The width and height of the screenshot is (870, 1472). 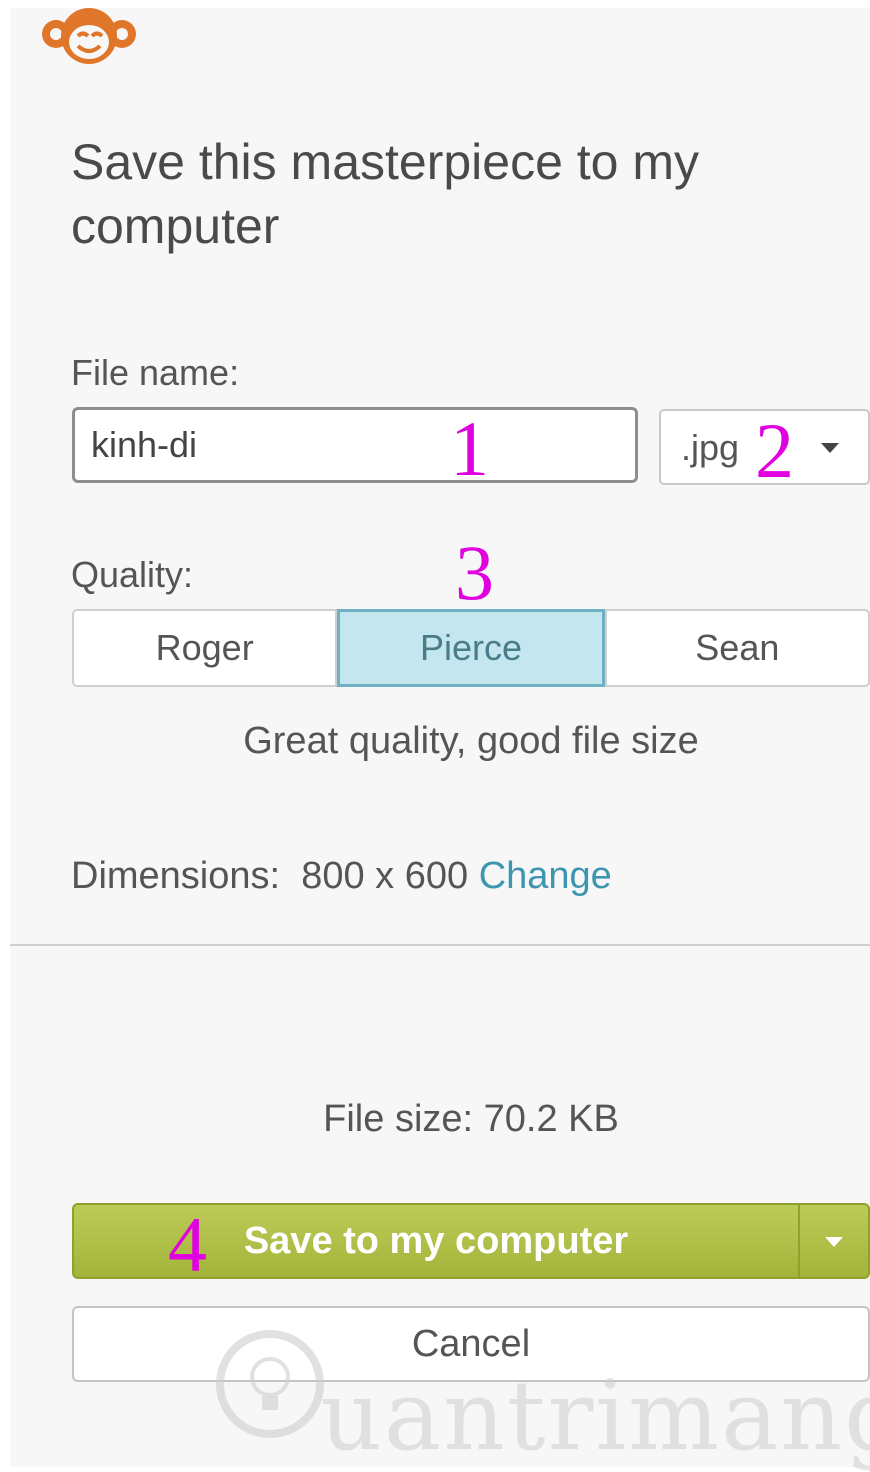 I want to click on monkey-logo-icon, so click(x=89, y=36).